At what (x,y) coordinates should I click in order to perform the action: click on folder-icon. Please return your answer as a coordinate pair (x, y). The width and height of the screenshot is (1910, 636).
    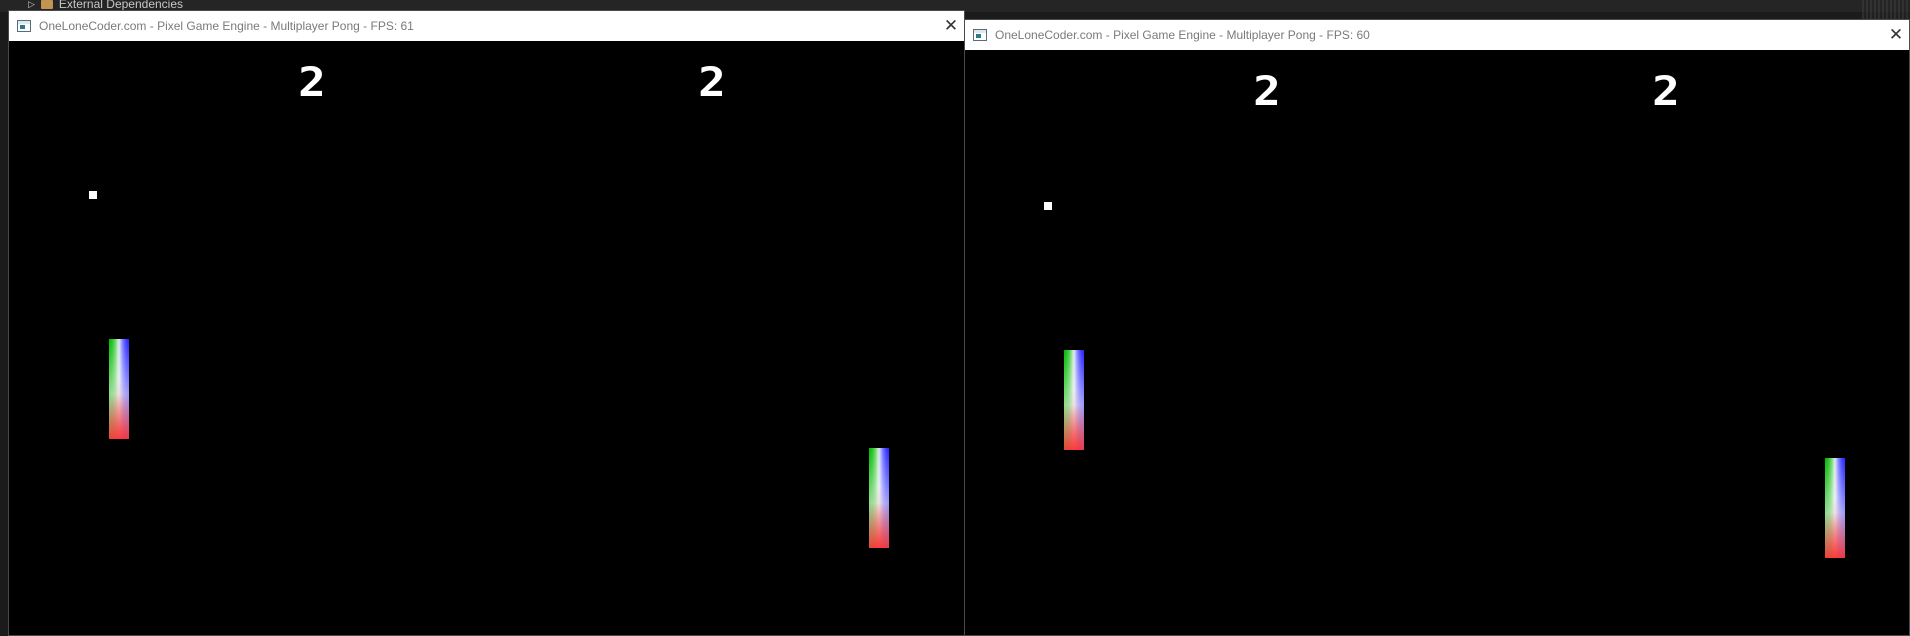
    Looking at the image, I should click on (46, 4).